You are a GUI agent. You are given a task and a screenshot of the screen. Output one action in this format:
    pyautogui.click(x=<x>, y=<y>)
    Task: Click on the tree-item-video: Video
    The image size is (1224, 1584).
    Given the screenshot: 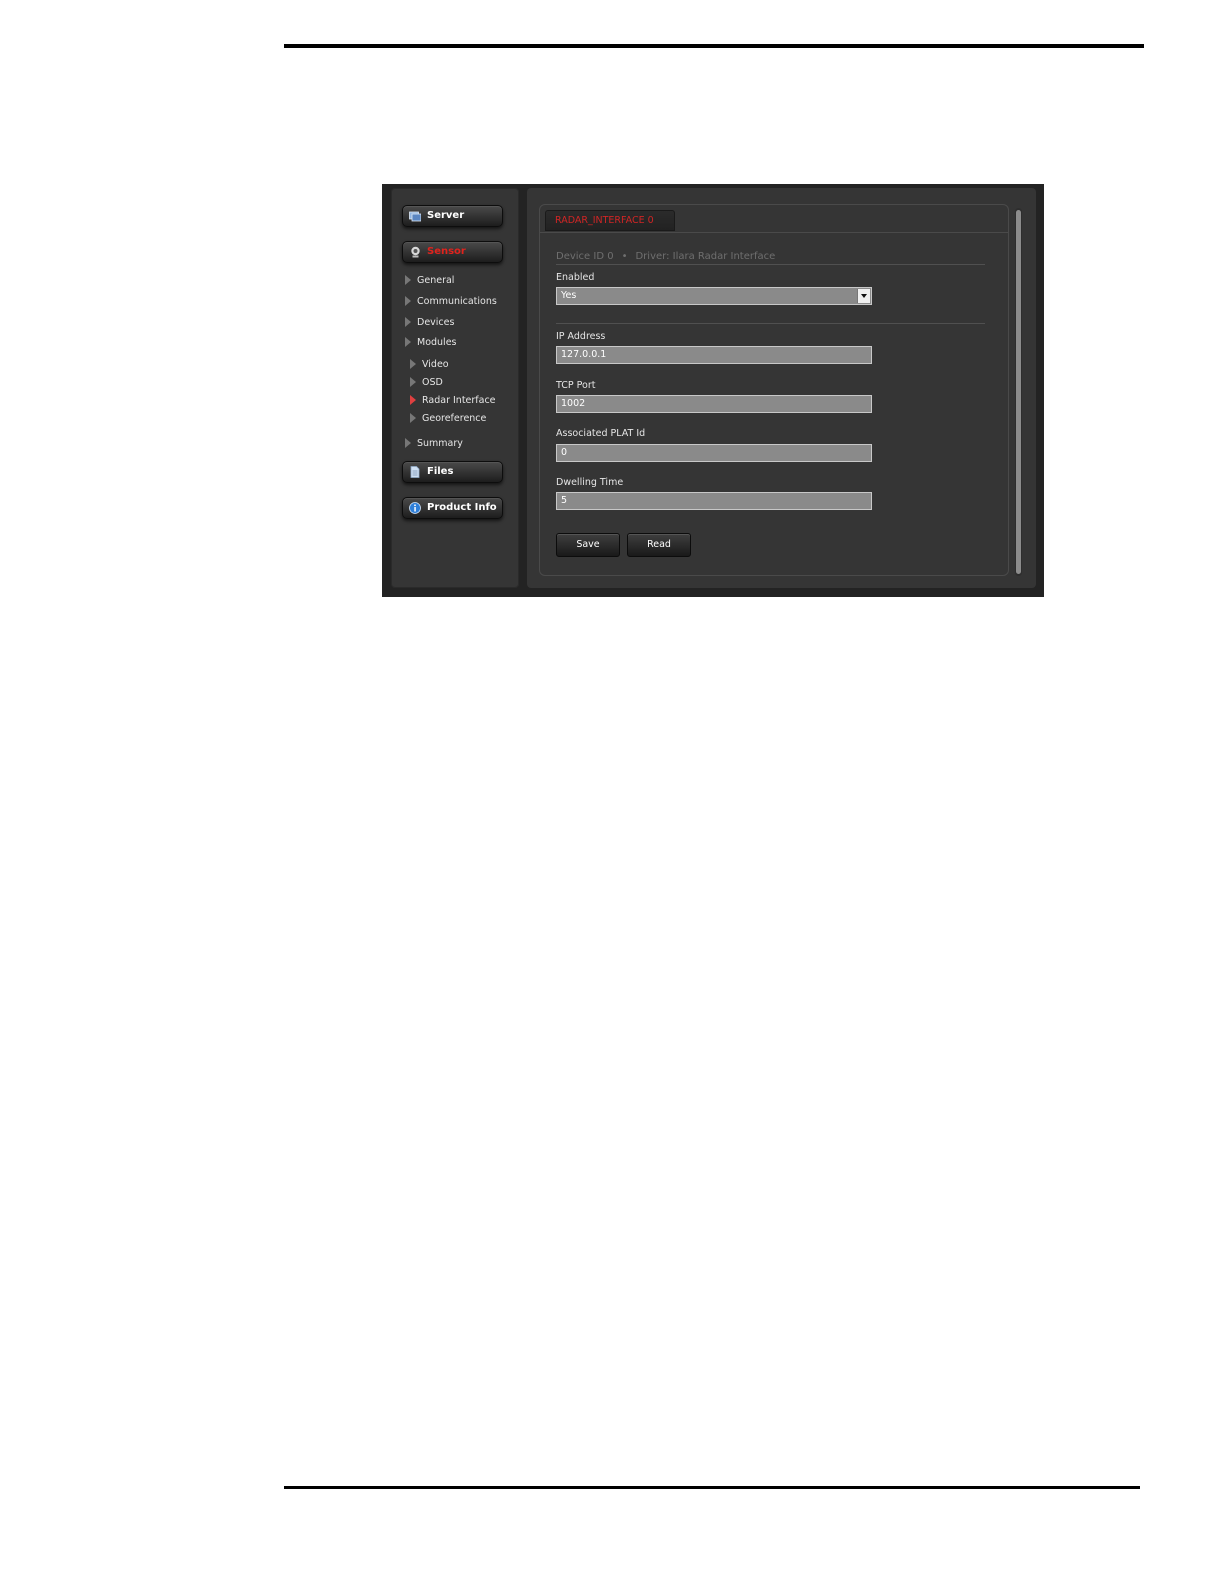 What is the action you would take?
    pyautogui.click(x=429, y=364)
    